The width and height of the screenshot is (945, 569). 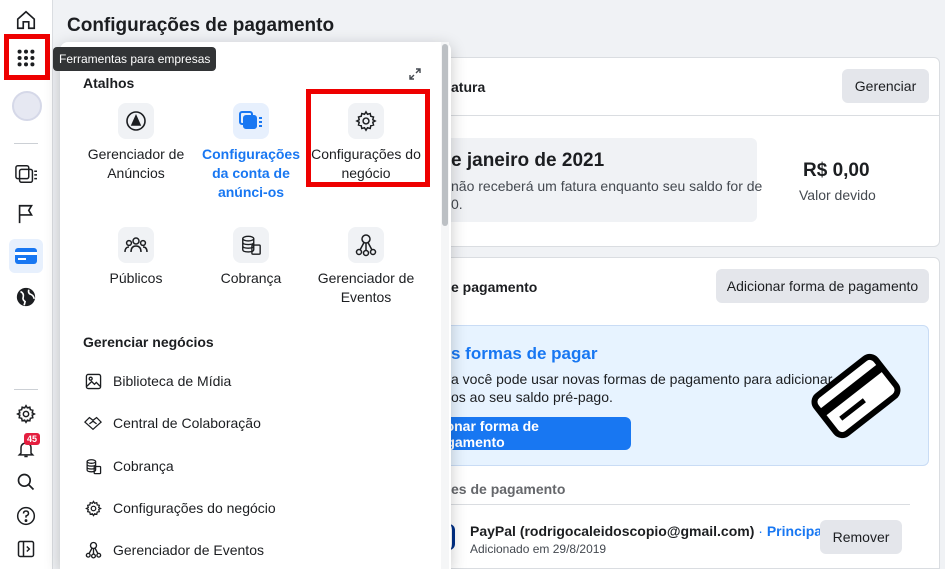 I want to click on page-title: Configurações de pagamento, so click(x=201, y=25).